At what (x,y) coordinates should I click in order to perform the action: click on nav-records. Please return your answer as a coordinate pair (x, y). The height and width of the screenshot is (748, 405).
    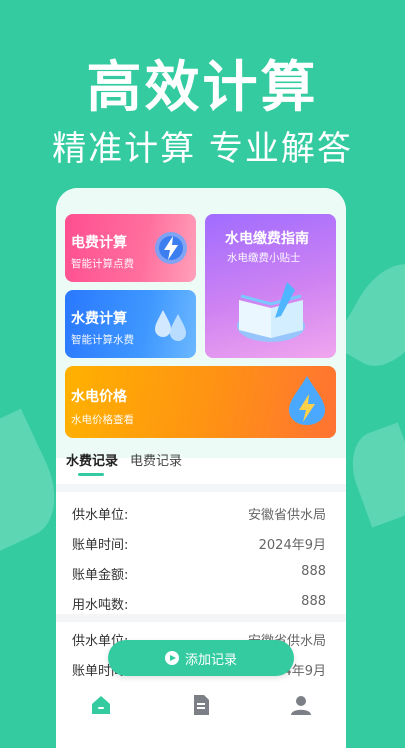
    Looking at the image, I should click on (201, 705).